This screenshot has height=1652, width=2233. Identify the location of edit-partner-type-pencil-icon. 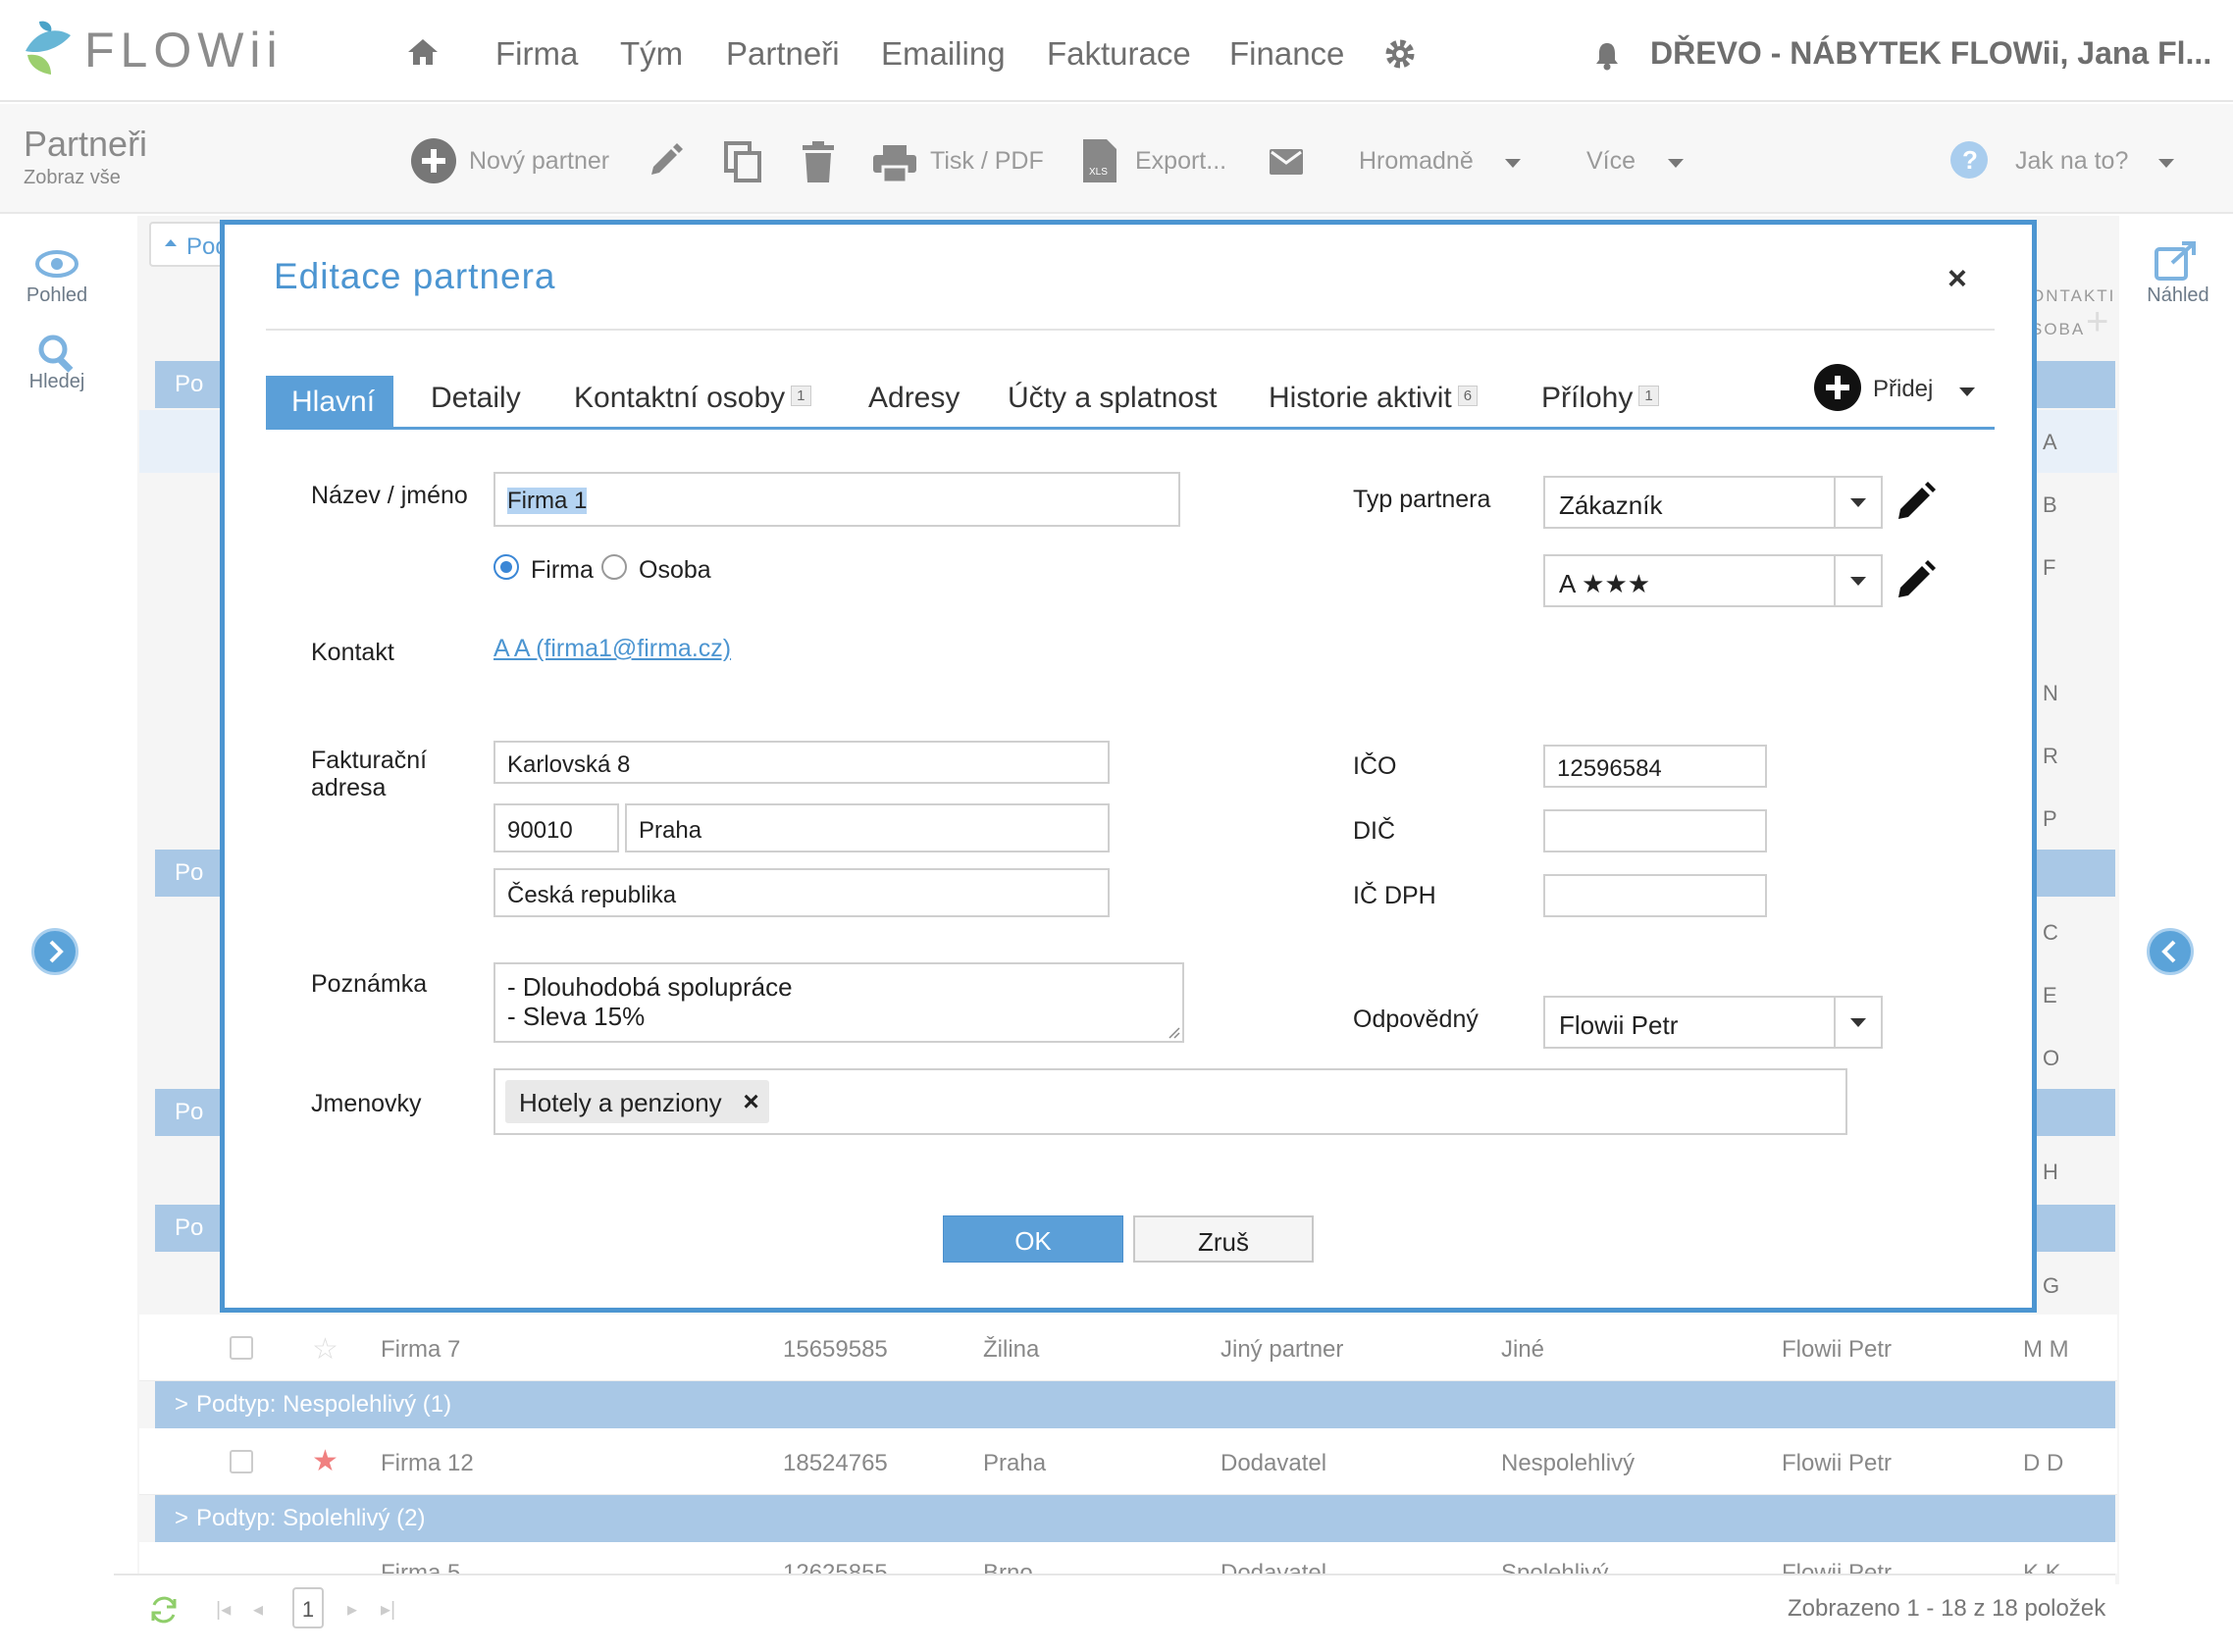
(1916, 502).